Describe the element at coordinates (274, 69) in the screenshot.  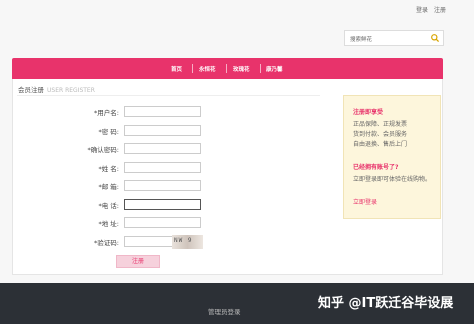
I see `nav-item-carnation: 康乃馨` at that location.